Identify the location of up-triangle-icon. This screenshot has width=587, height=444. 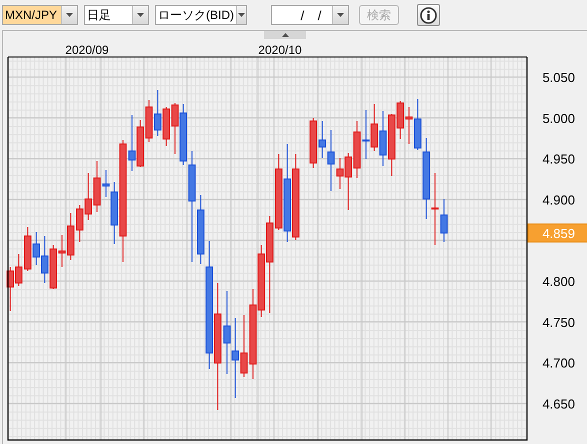
(285, 35).